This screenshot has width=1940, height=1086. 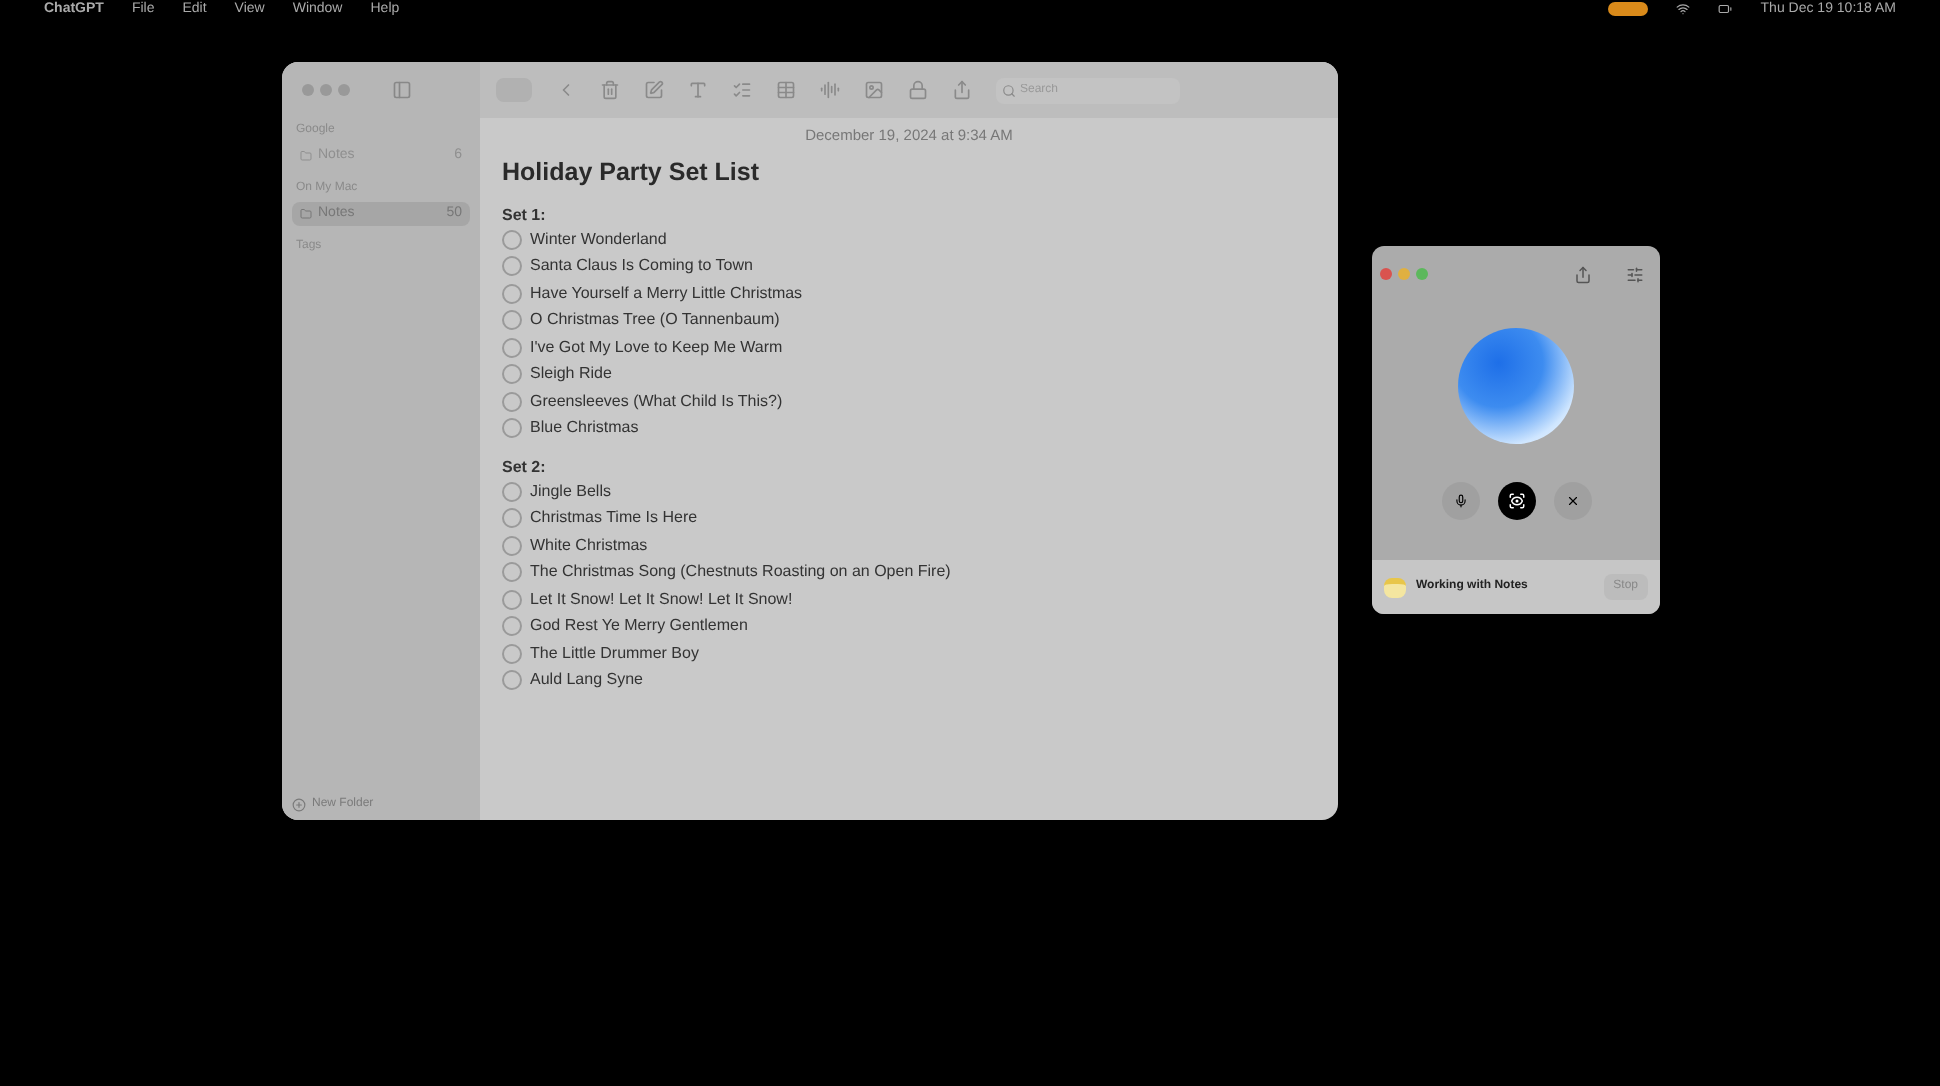 What do you see at coordinates (666, 293) in the screenshot?
I see `checklist-item: Have Yourself a Merry Little Christmas` at bounding box center [666, 293].